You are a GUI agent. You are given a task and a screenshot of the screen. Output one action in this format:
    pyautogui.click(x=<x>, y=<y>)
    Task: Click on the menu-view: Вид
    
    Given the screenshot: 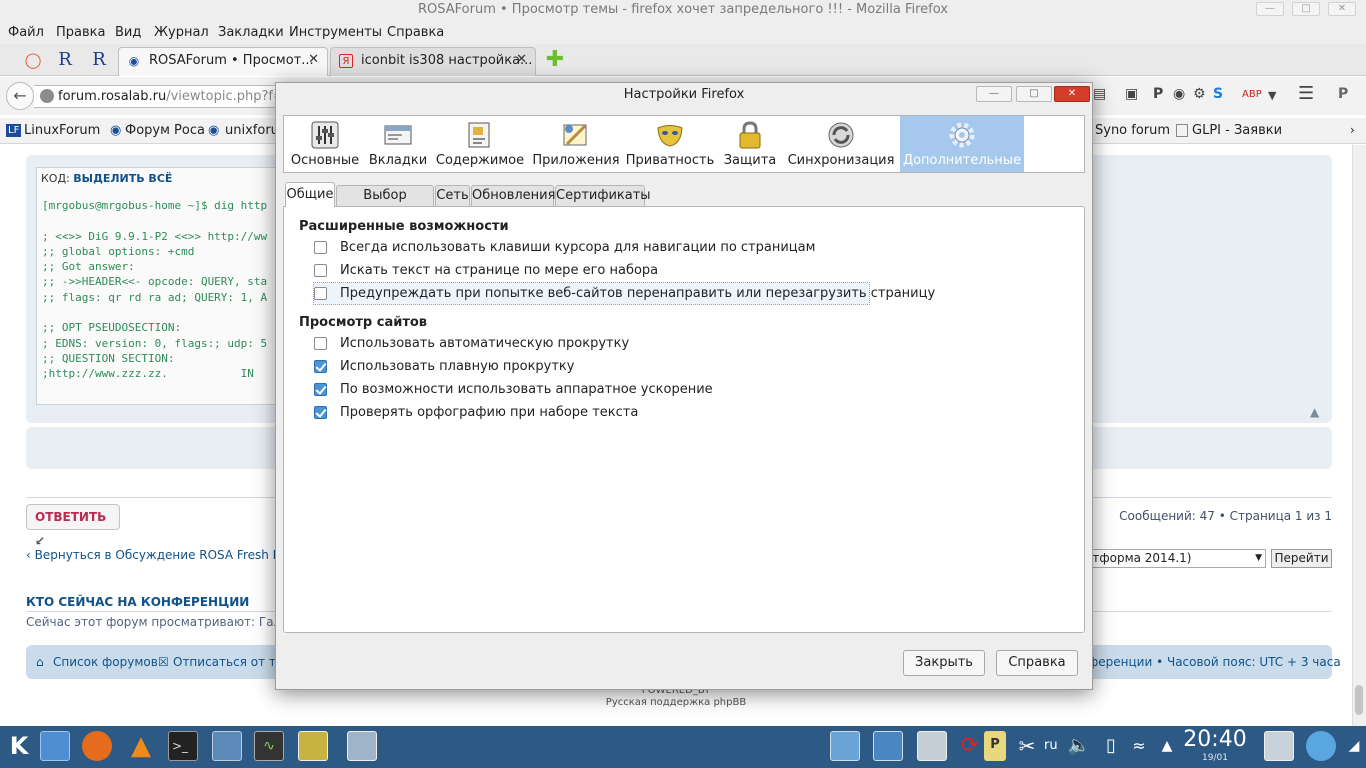 What is the action you would take?
    pyautogui.click(x=128, y=32)
    